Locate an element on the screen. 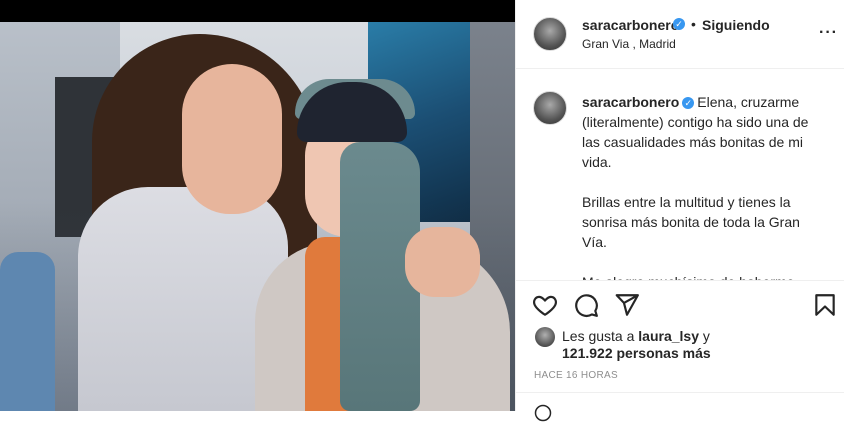 The height and width of the screenshot is (422, 844). header-username: saracarbonero is located at coordinates (630, 25).